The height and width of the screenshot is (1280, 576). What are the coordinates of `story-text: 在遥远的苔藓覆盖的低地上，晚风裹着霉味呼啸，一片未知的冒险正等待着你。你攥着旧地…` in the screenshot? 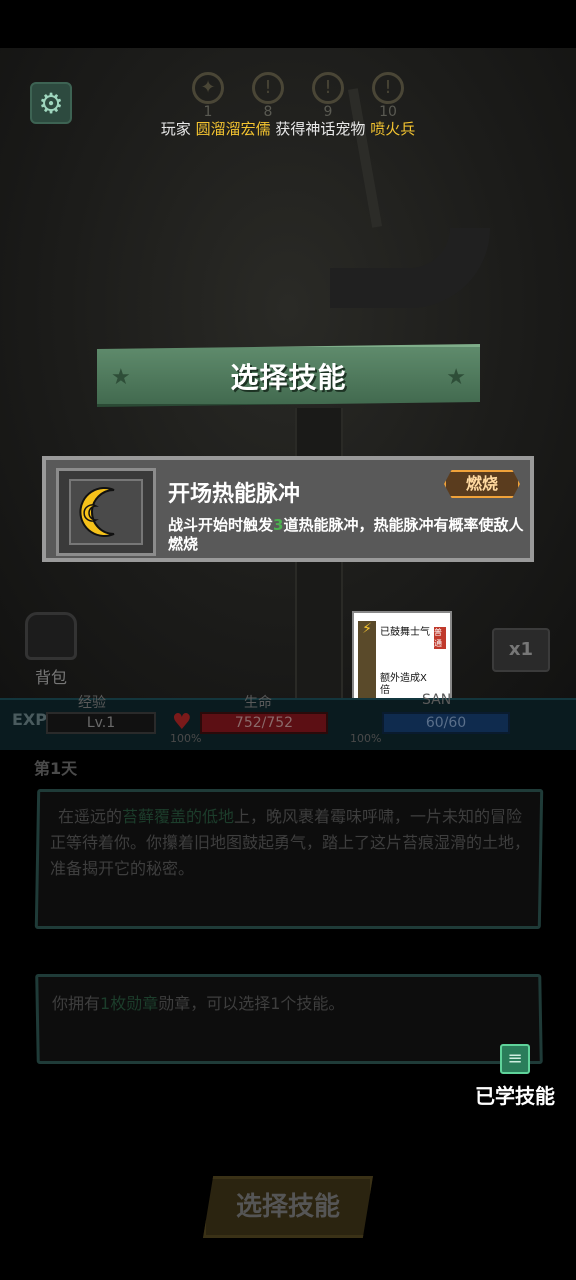 It's located at (290, 842).